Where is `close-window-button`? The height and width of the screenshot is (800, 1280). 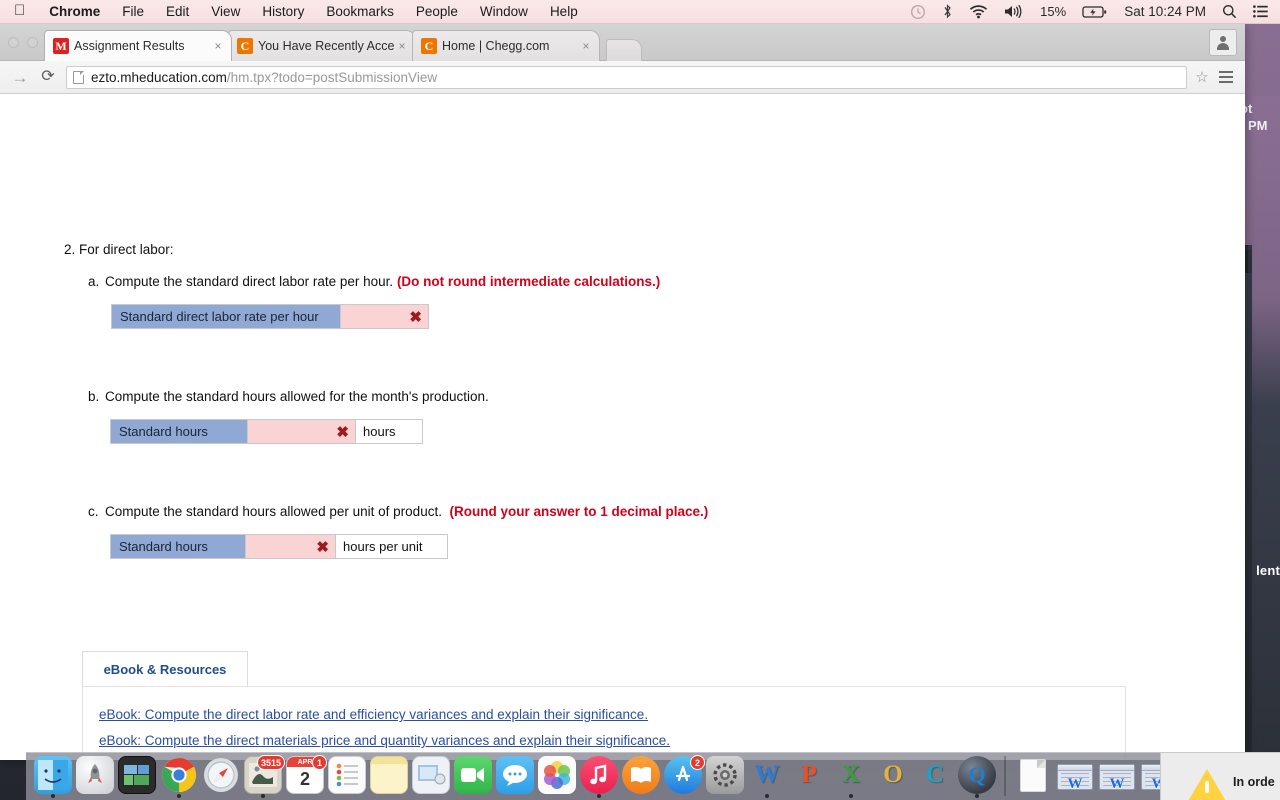
close-window-button is located at coordinates (13, 42).